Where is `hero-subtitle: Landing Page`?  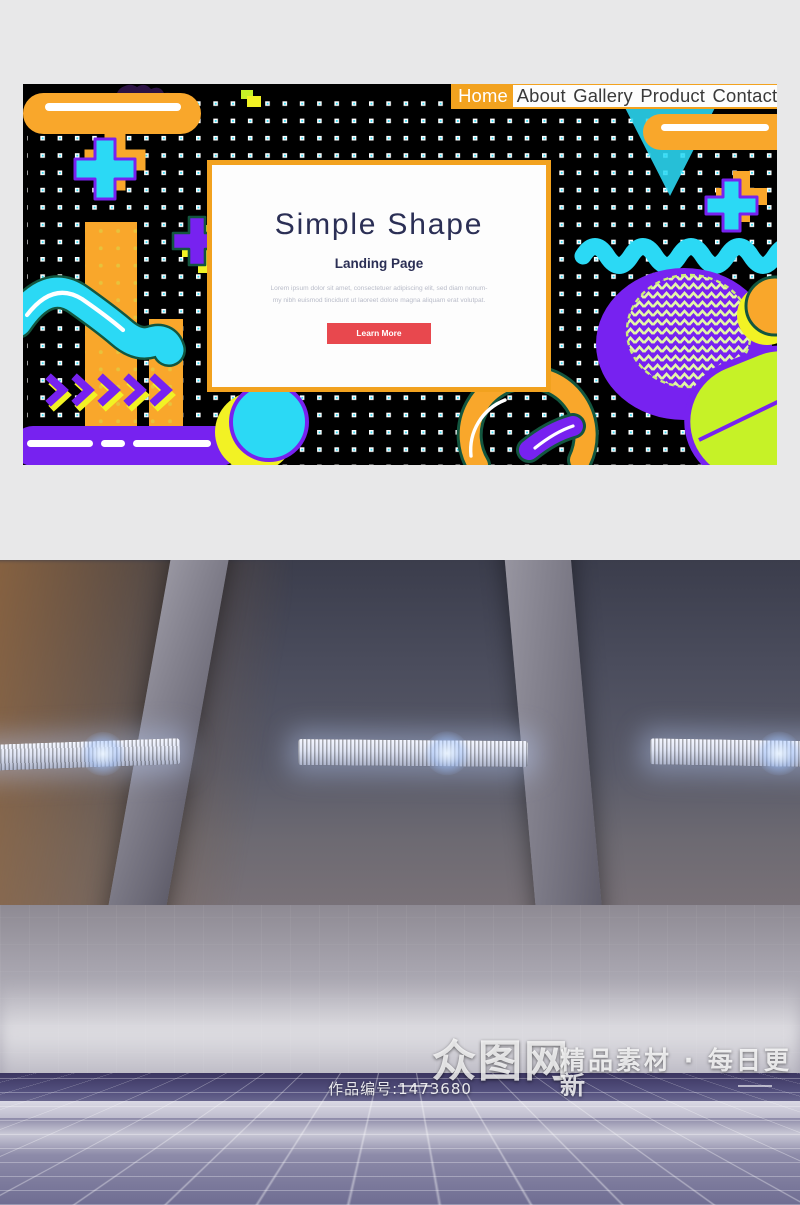 hero-subtitle: Landing Page is located at coordinates (379, 264).